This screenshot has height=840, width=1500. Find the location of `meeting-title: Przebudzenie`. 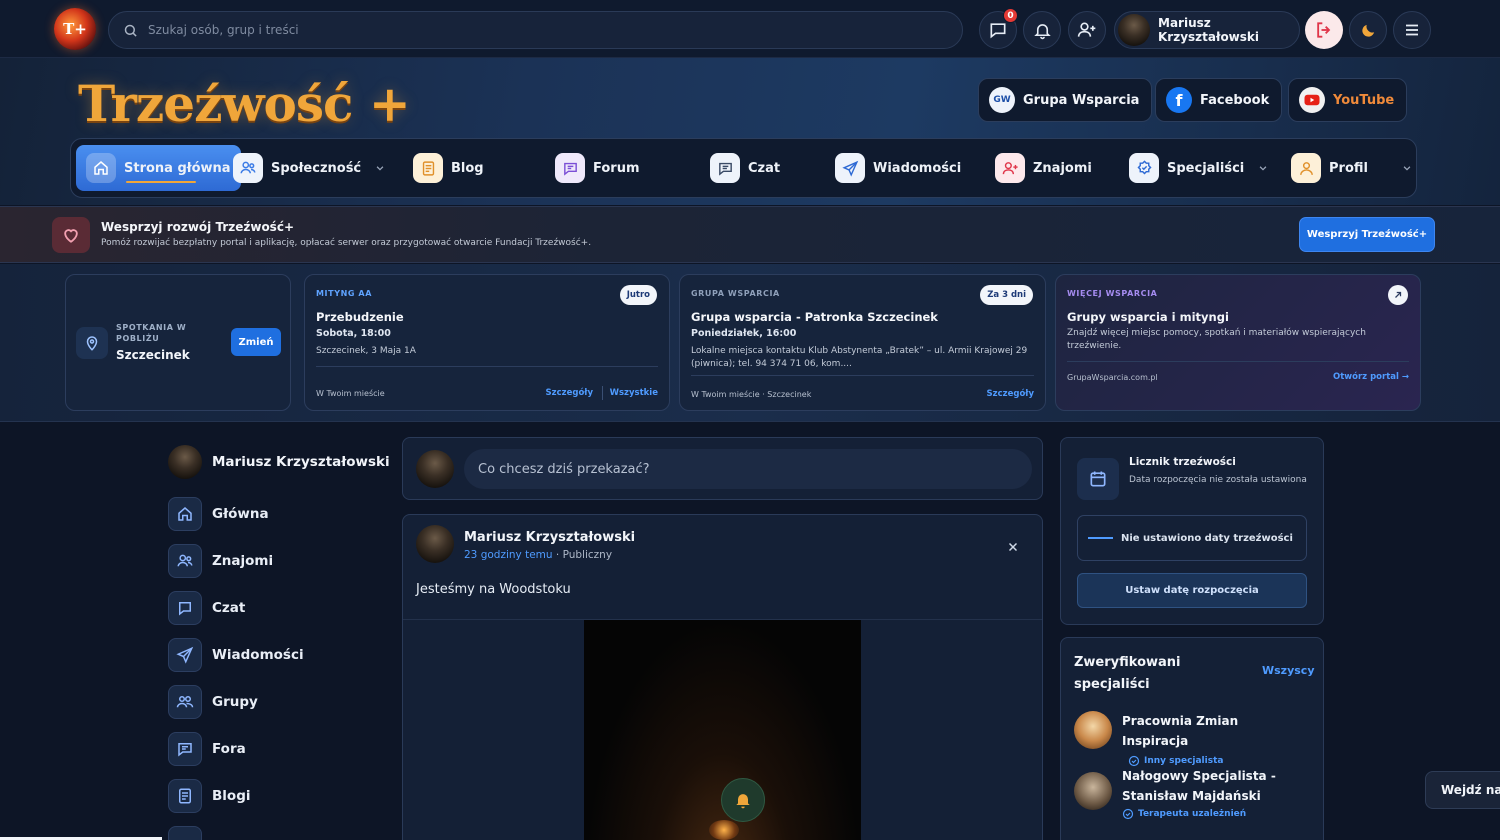

meeting-title: Przebudzenie is located at coordinates (360, 317).